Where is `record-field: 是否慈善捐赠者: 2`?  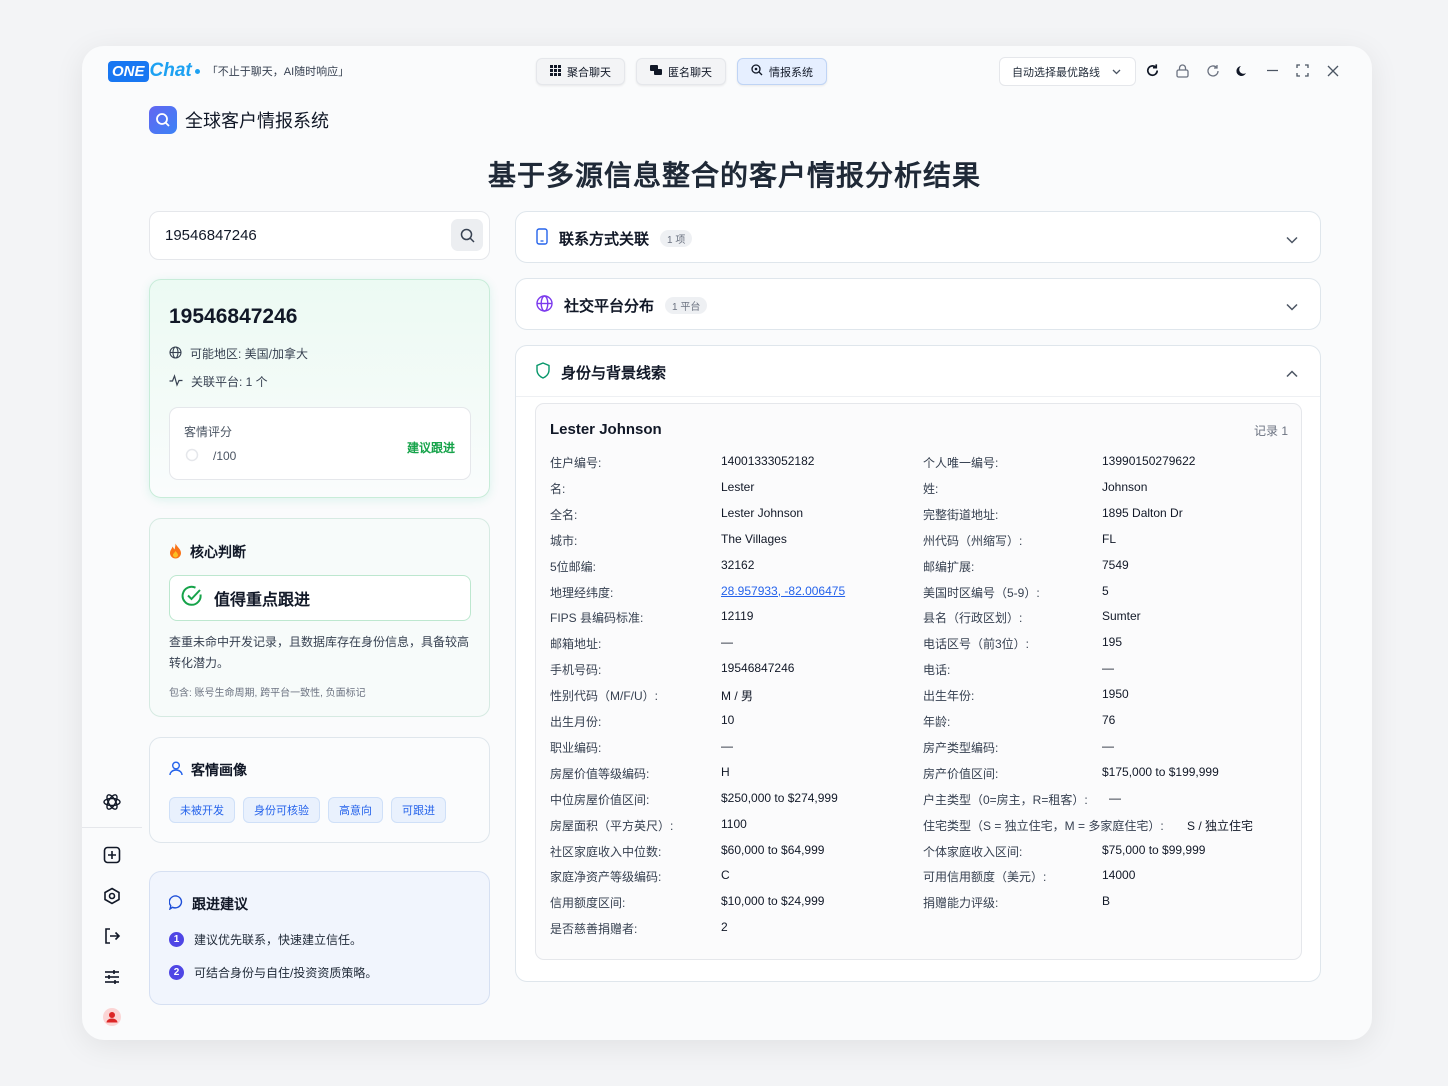
record-field: 是否慈善捐赠者: 2 is located at coordinates (639, 928).